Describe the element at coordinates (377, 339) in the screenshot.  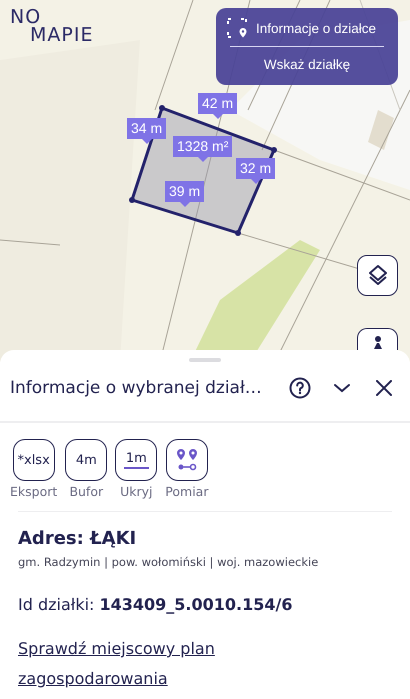
I see `person-button` at that location.